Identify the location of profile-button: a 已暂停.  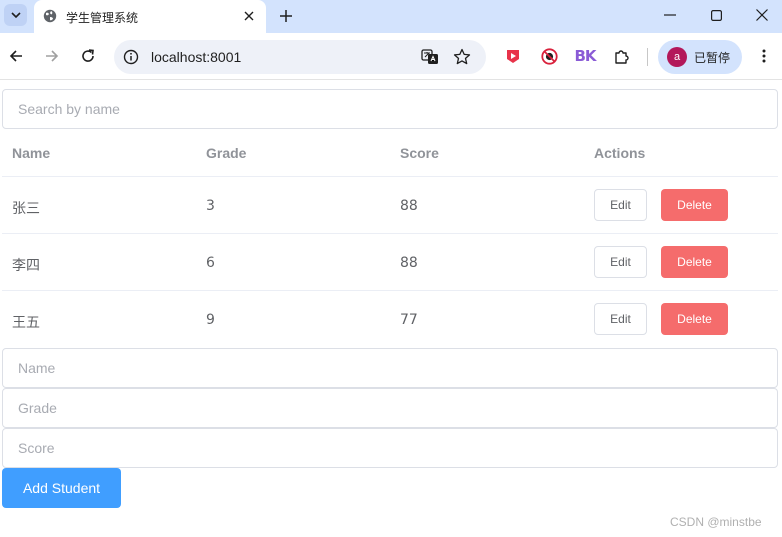
(700, 57).